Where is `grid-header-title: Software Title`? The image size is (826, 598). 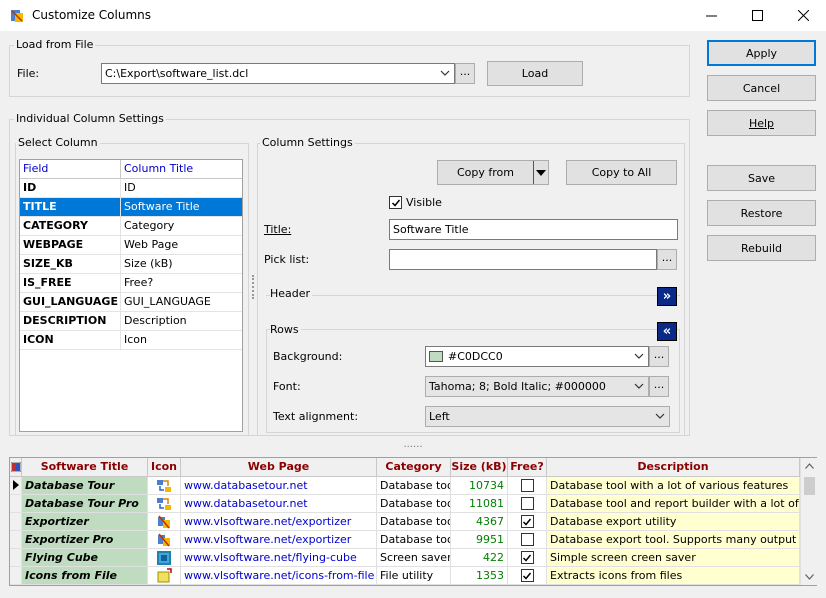 grid-header-title: Software Title is located at coordinates (85, 467).